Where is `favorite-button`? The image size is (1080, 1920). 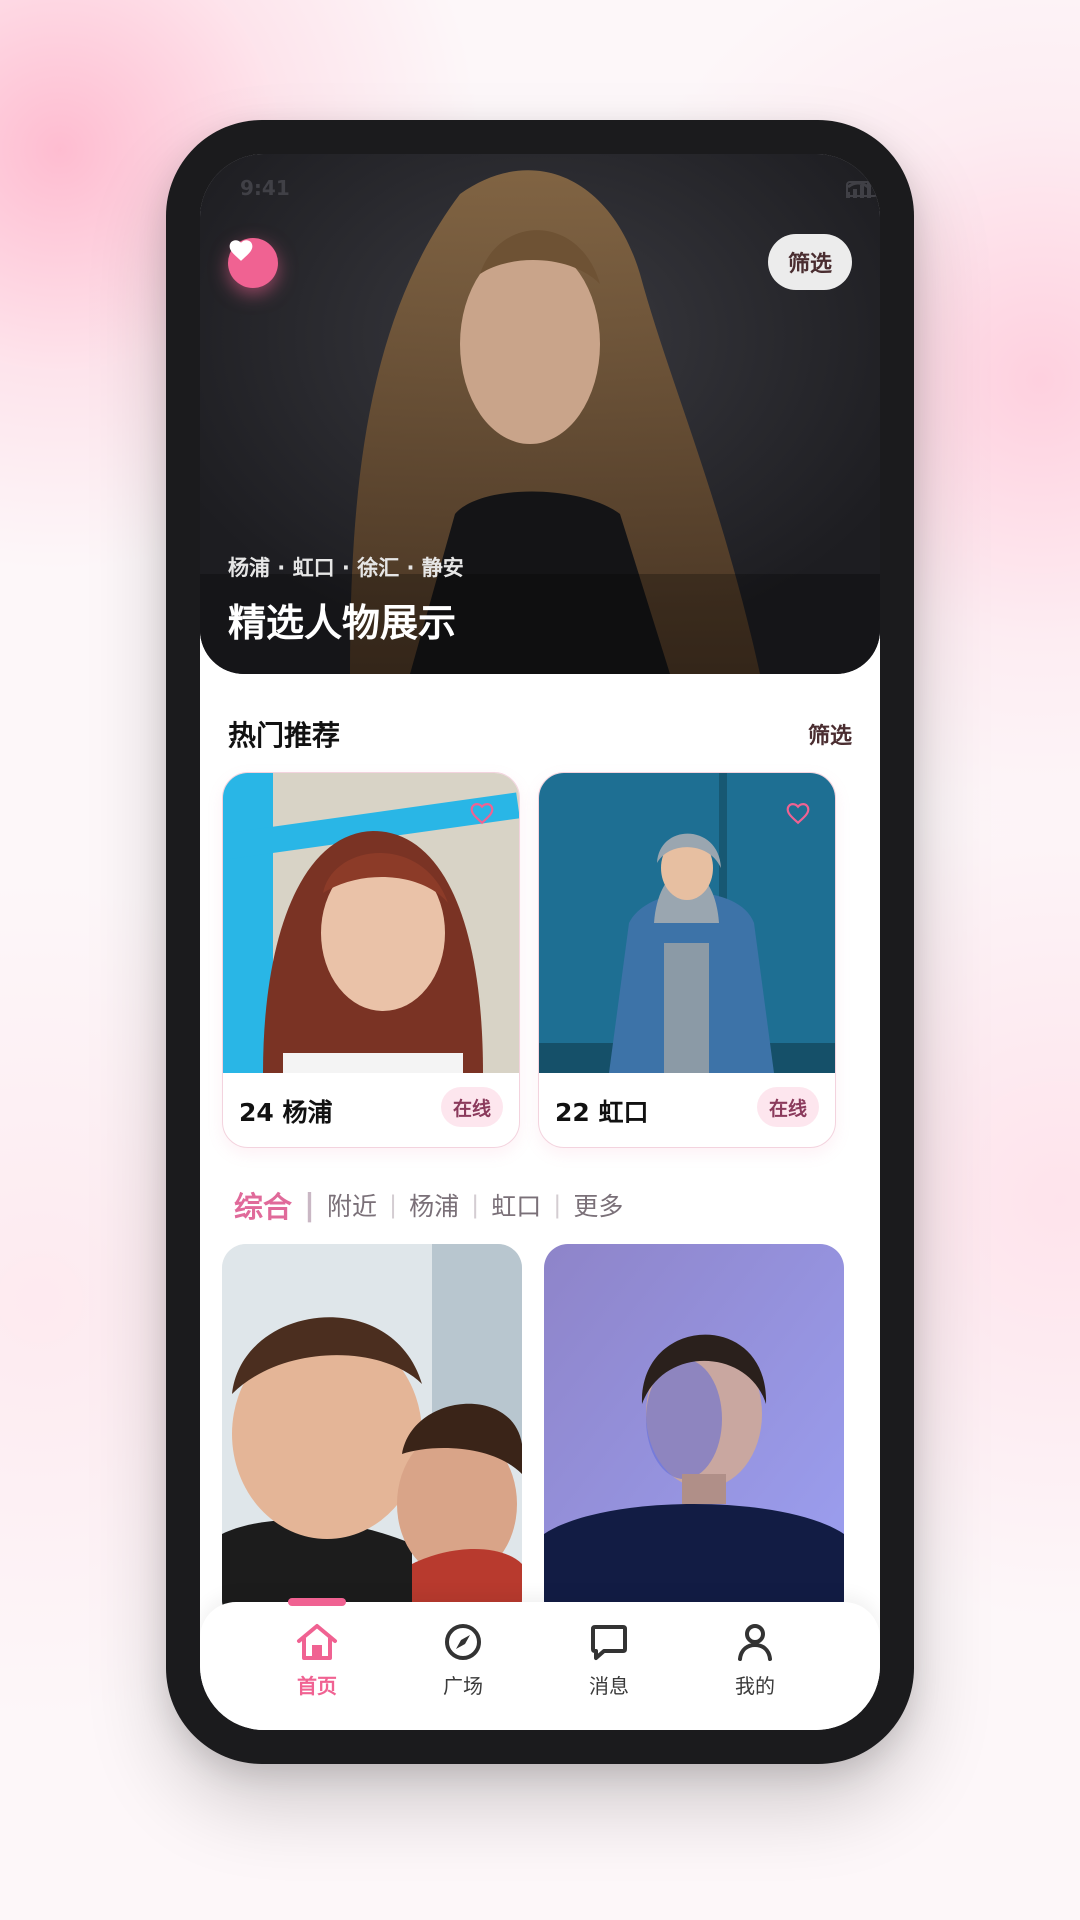
favorite-button is located at coordinates (253, 263).